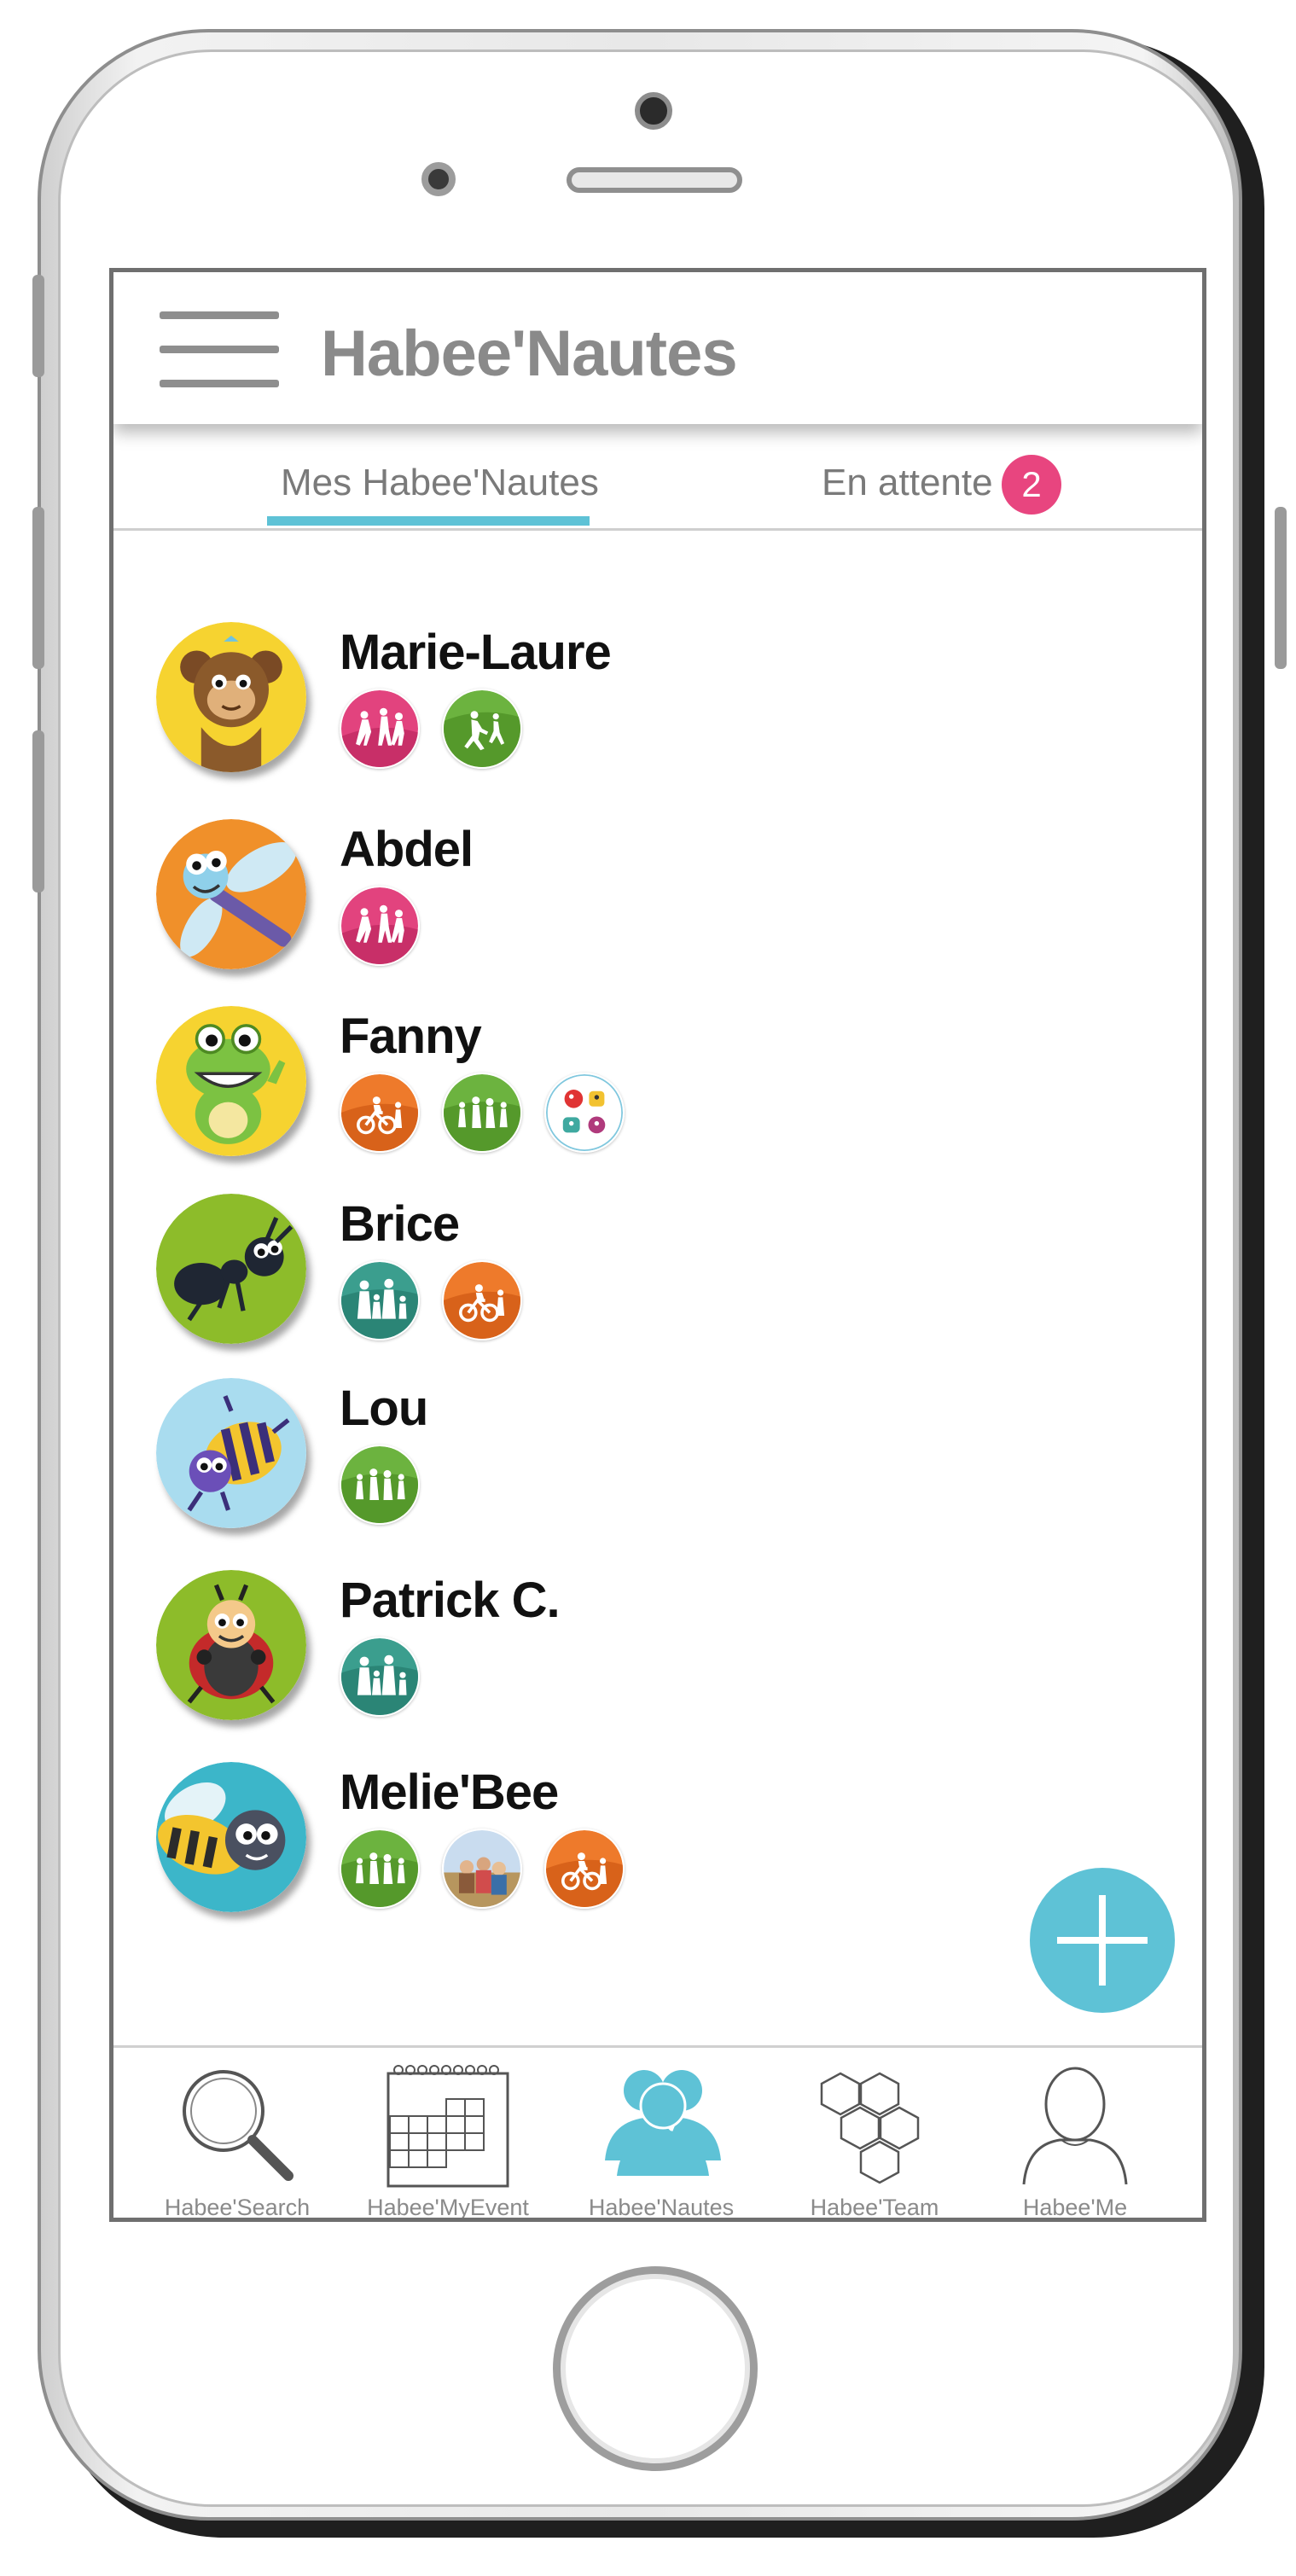  Describe the element at coordinates (400, 1224) in the screenshot. I see `contact-name: Brice` at that location.